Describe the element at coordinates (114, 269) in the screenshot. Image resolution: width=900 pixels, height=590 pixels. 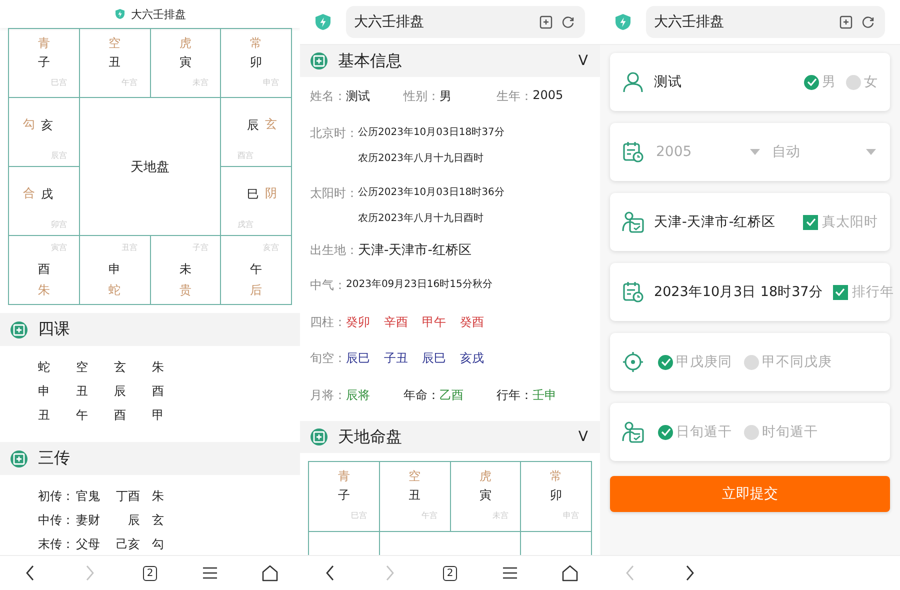
I see `branch-label: 申` at that location.